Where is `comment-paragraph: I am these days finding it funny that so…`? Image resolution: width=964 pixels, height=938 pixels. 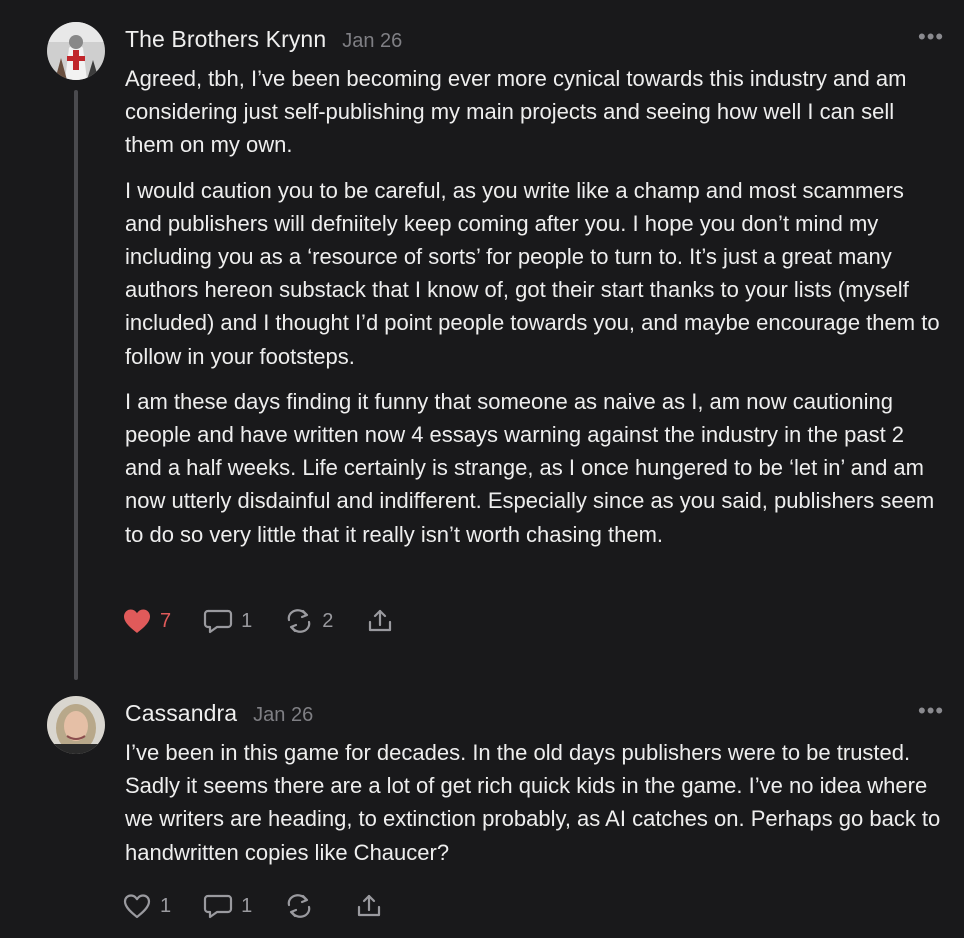
comment-paragraph: I am these days finding it funny that so… is located at coordinates (530, 467).